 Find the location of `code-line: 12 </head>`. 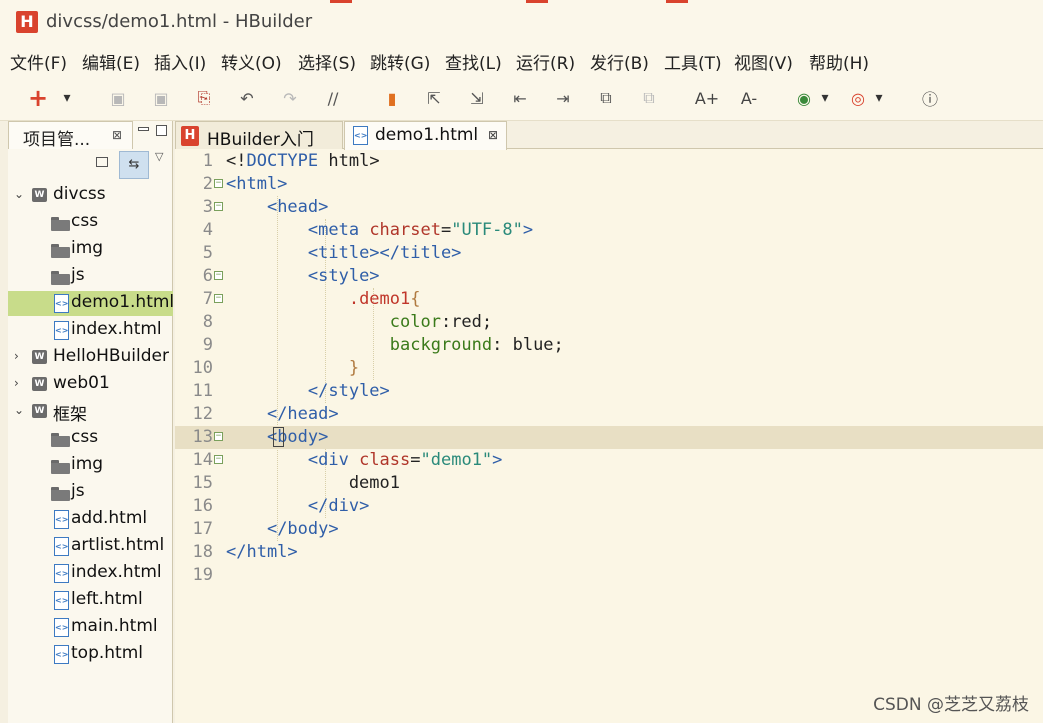

code-line: 12 </head> is located at coordinates (609, 414).